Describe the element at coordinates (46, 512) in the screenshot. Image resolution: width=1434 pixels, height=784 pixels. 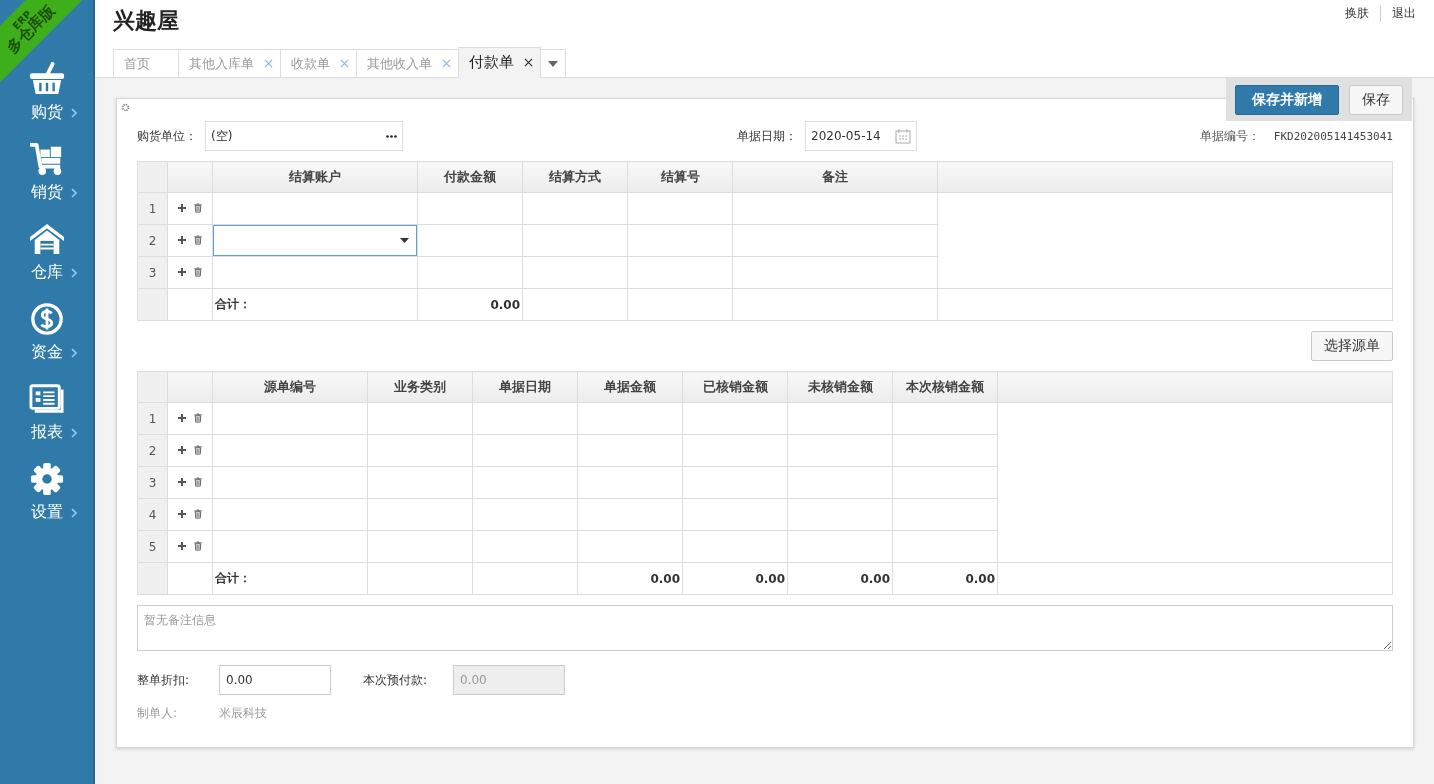
I see `sidebar-label: 设置` at that location.